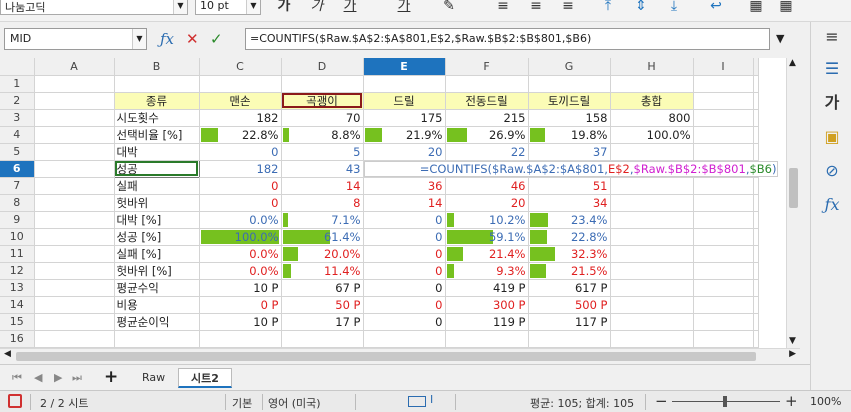 Image resolution: width=851 pixels, height=412 pixels. Describe the element at coordinates (216, 39) in the screenshot. I see `accept-icon: ✓` at that location.